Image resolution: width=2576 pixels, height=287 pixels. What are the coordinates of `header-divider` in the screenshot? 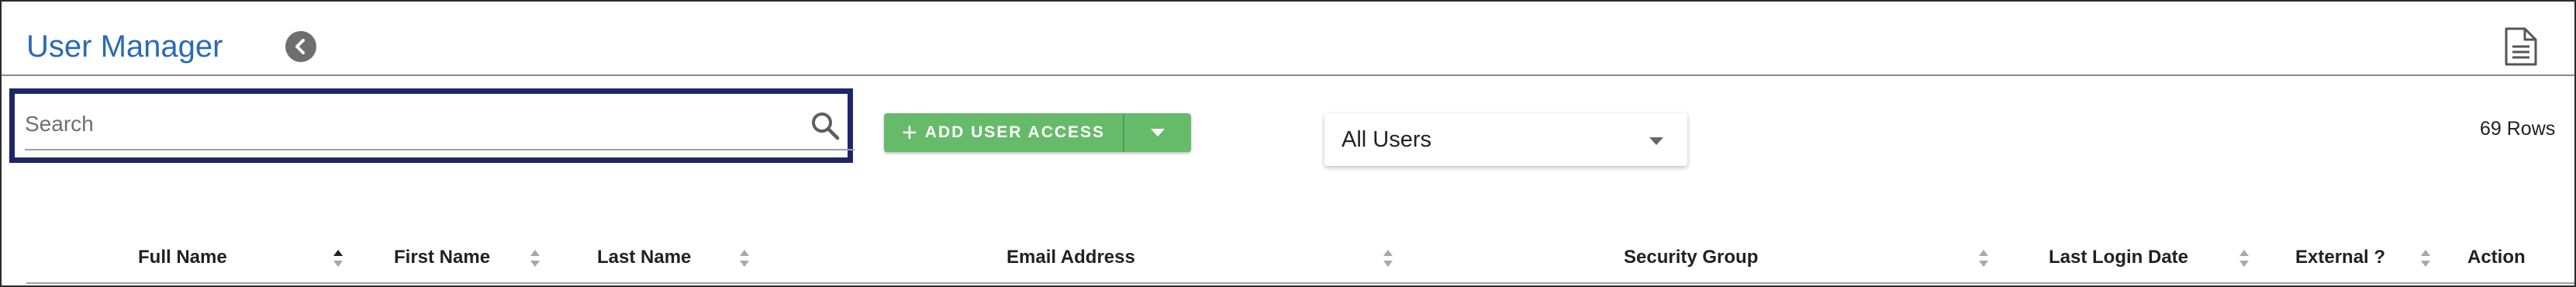 It's located at (1288, 75).